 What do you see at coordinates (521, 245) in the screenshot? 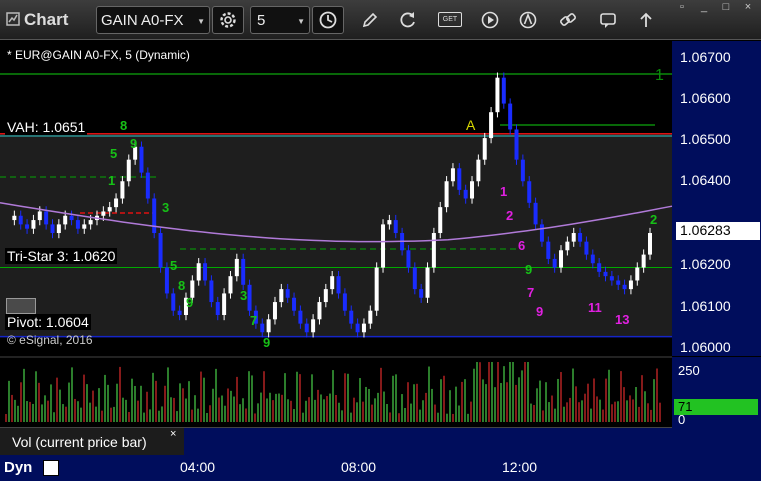
I see `setup-count-marker: 6` at bounding box center [521, 245].